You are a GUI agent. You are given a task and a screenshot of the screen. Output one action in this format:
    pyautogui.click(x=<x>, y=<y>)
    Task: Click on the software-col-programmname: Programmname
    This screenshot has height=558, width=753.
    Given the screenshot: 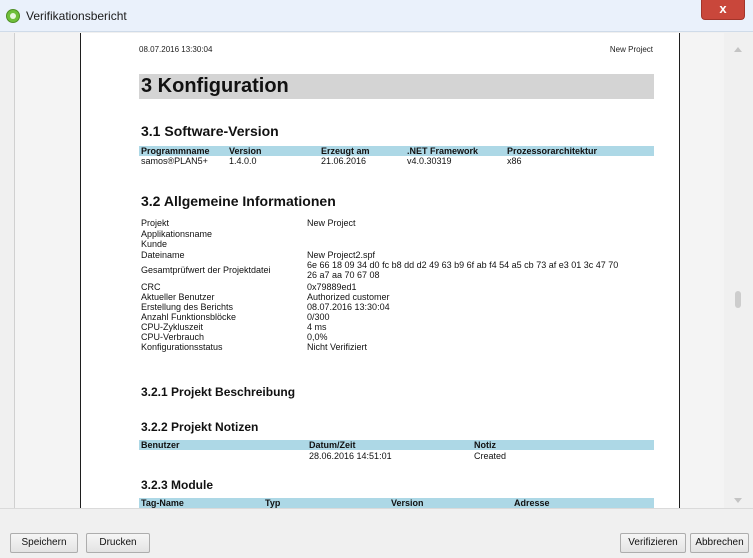 What is the action you would take?
    pyautogui.click(x=175, y=151)
    